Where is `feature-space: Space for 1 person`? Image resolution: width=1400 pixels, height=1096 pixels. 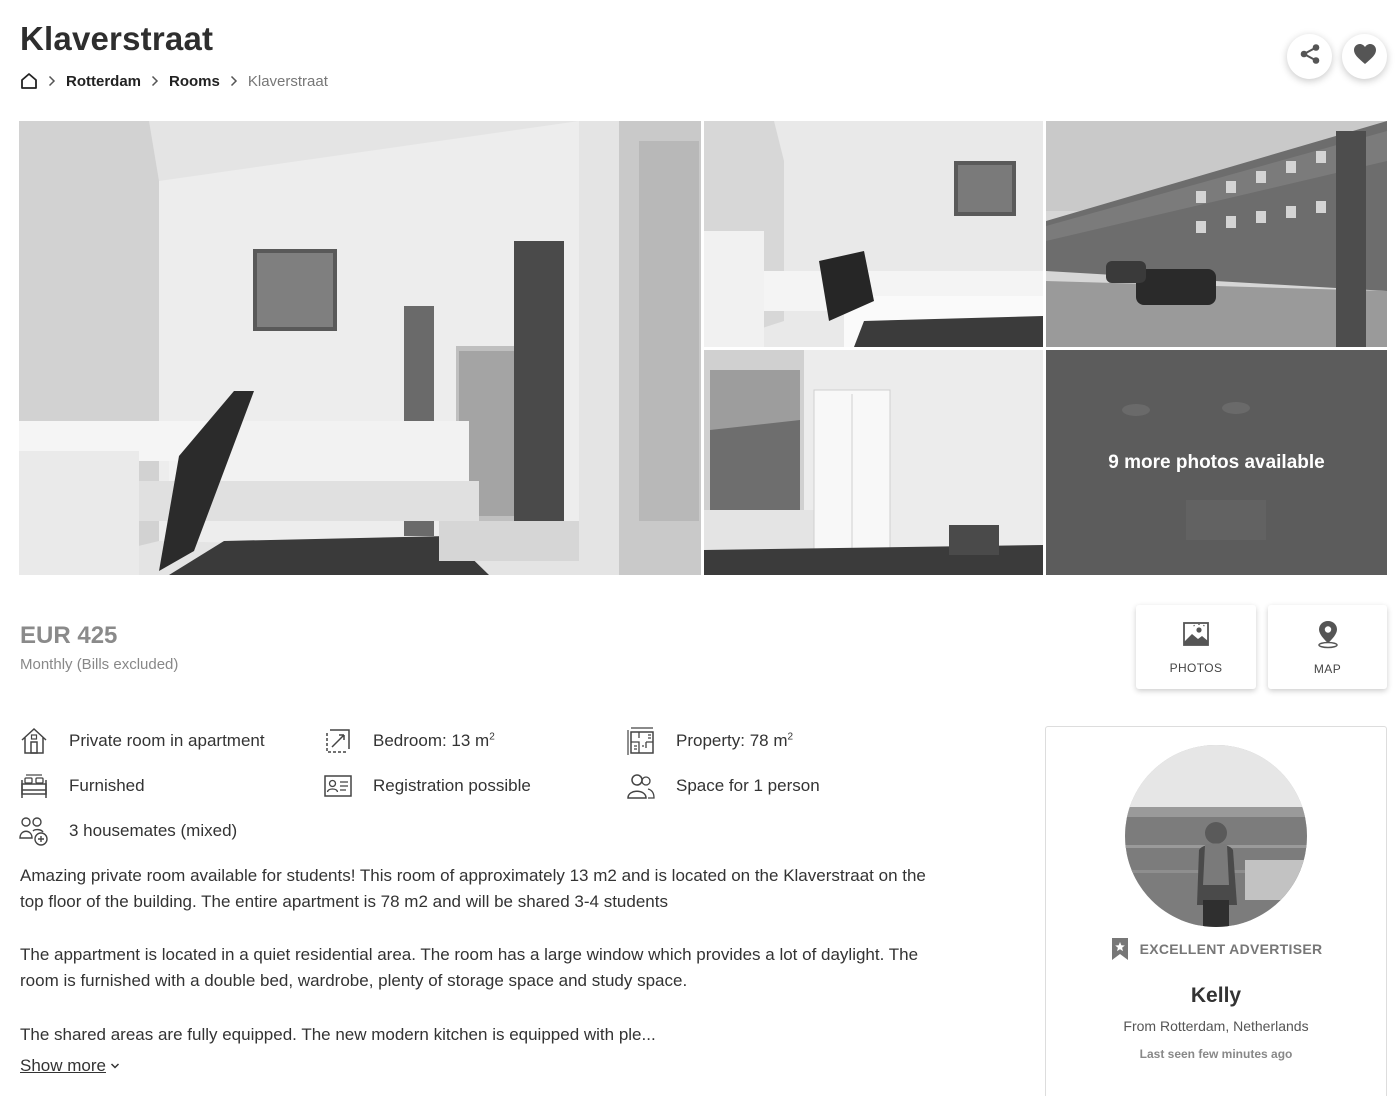 feature-space: Space for 1 person is located at coordinates (723, 786).